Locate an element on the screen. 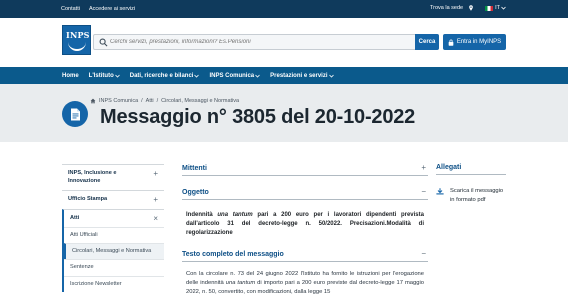  section-title: Oggetto is located at coordinates (195, 192).